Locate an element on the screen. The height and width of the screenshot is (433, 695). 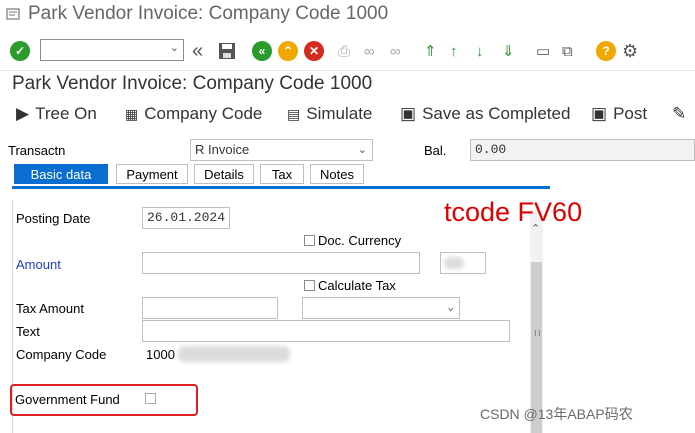
page-title: Park Vendor Invoice: Company Code 1000 is located at coordinates (192, 83).